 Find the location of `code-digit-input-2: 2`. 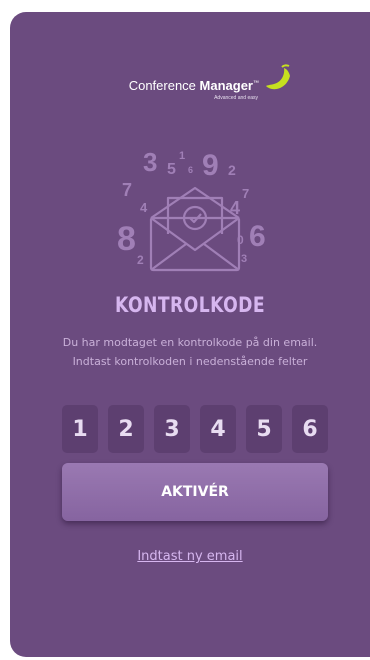

code-digit-input-2: 2 is located at coordinates (126, 429).